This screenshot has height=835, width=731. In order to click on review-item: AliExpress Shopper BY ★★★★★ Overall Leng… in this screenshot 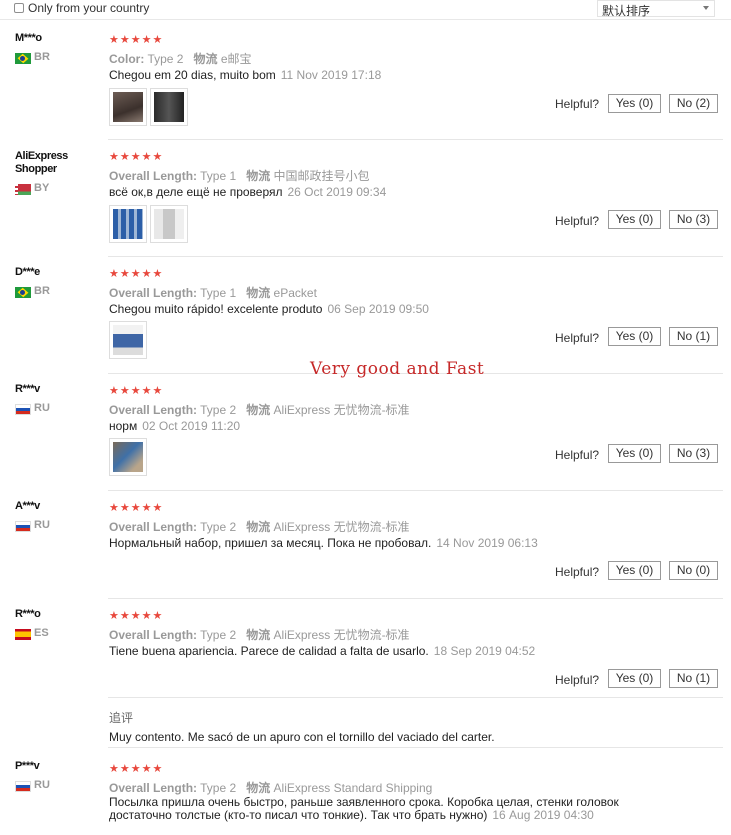, I will do `click(365, 203)`.